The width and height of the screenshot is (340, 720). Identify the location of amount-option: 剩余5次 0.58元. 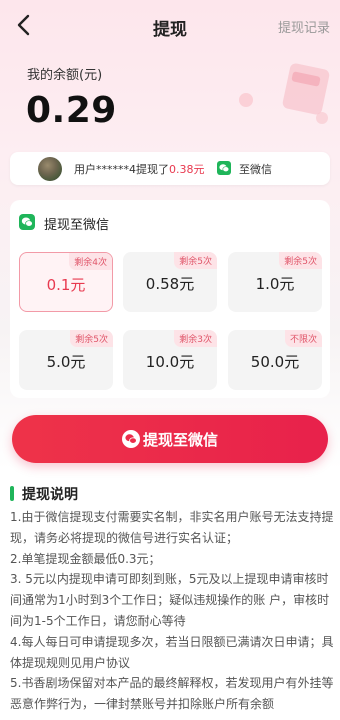
(170, 282).